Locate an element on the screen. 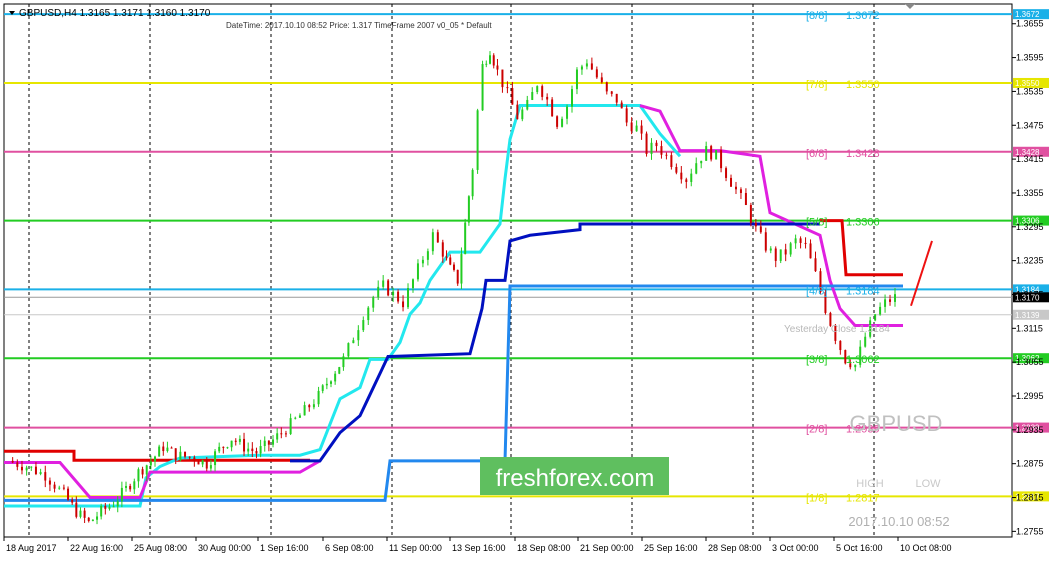 This screenshot has height=561, width=1055. time-label-14: 10 Oct 08:00 is located at coordinates (926, 548).